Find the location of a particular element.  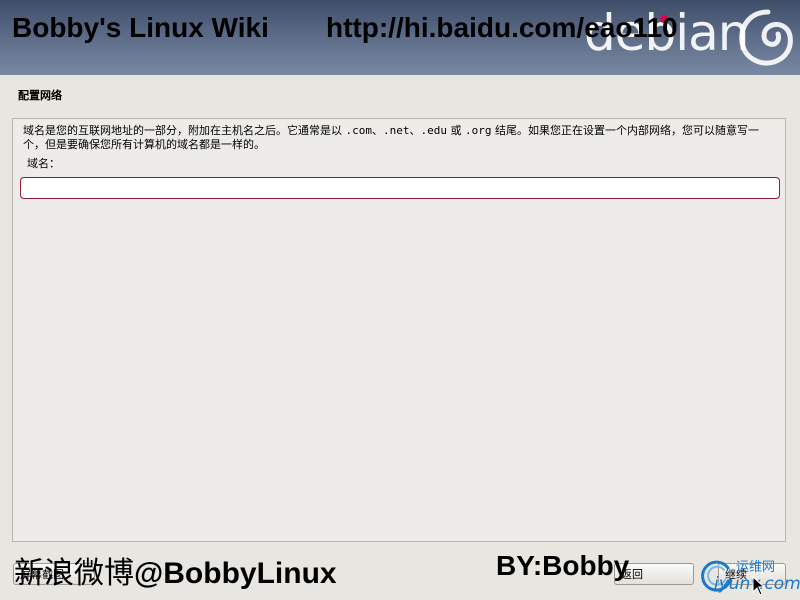

sep-1: 、 is located at coordinates (377, 130).